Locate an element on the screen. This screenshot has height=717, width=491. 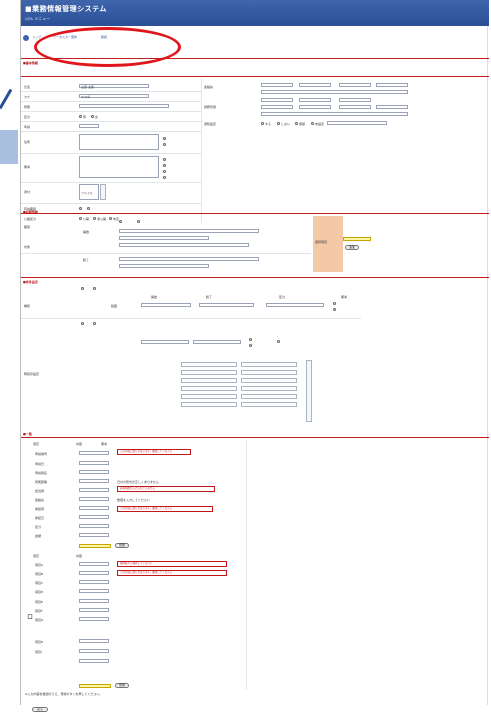
publish-radio-private is located at coordinates (94, 218).